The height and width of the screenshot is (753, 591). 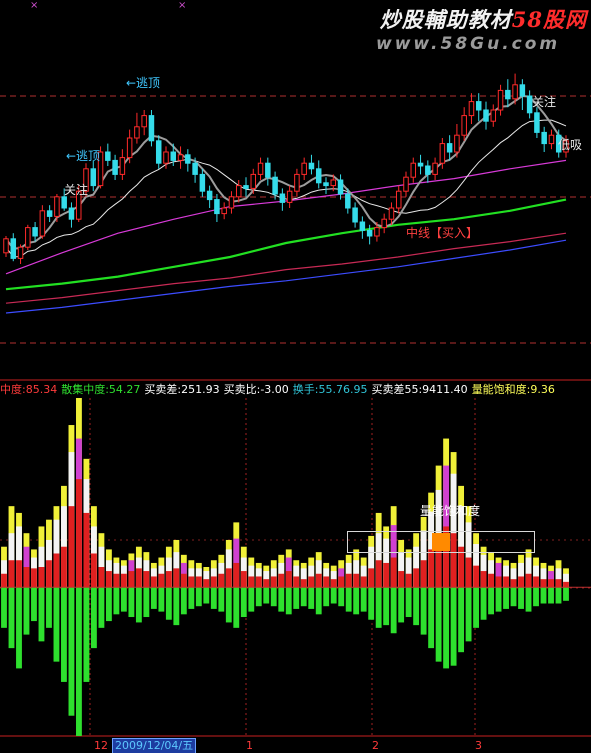 What do you see at coordinates (182, 5) in the screenshot?
I see `top-marker-2: ×` at bounding box center [182, 5].